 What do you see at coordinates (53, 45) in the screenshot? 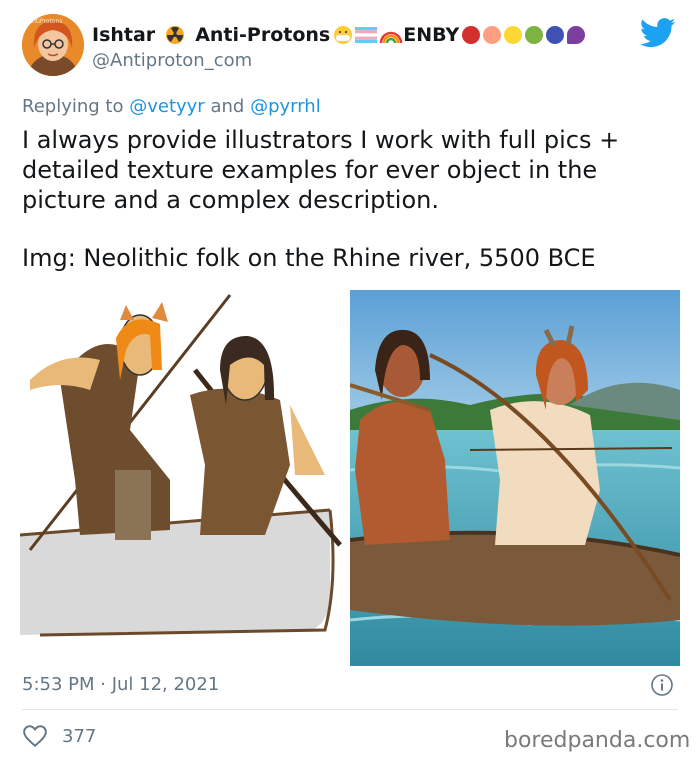
I see `avatar: AntiProtons` at bounding box center [53, 45].